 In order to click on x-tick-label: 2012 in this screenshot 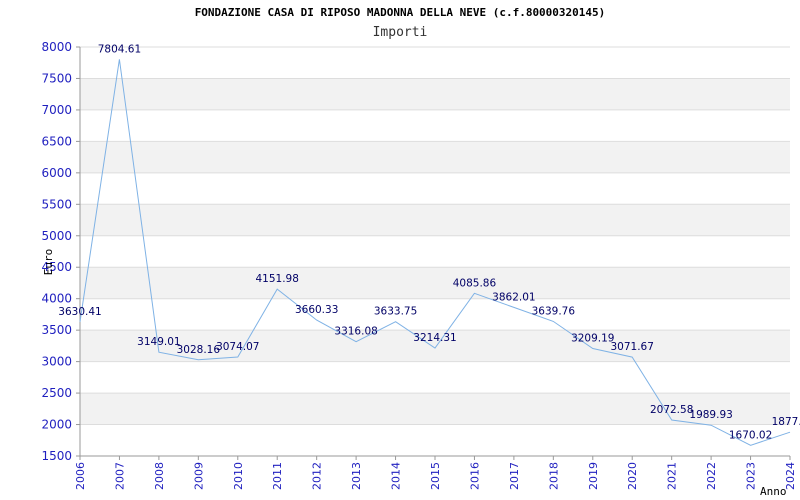, I will do `click(317, 476)`.